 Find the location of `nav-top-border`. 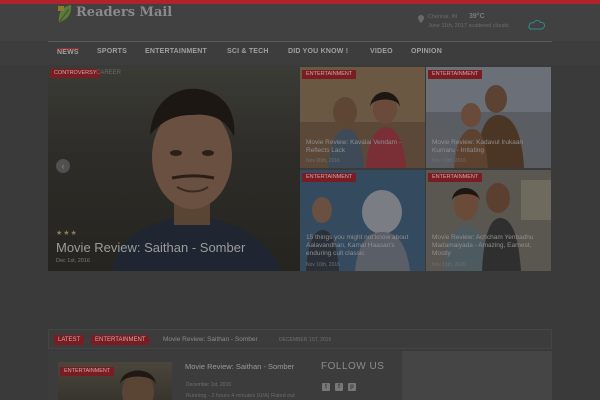

nav-top-border is located at coordinates (300, 41).